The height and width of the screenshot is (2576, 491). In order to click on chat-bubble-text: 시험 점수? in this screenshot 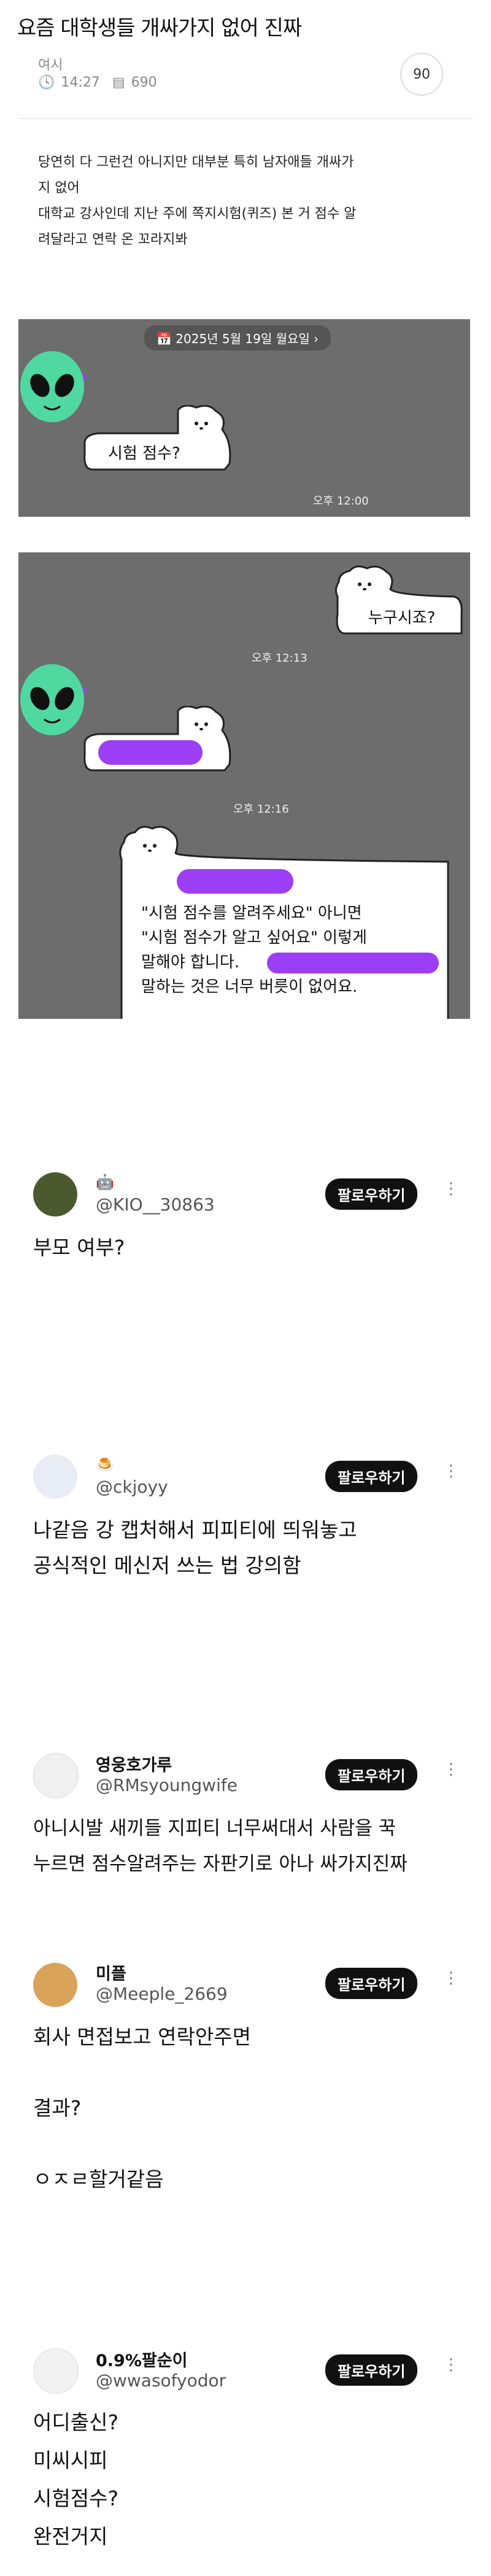, I will do `click(144, 453)`.